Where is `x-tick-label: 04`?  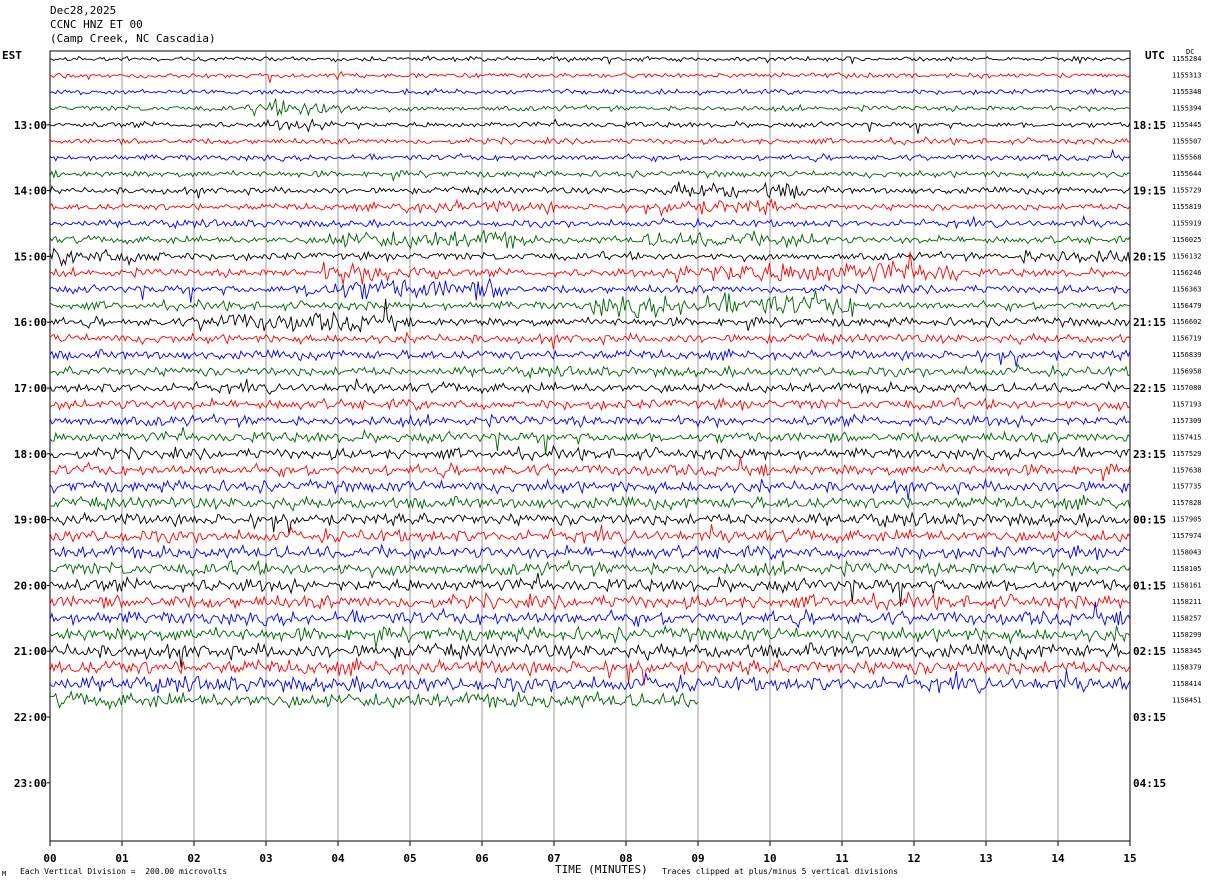 x-tick-label: 04 is located at coordinates (338, 858).